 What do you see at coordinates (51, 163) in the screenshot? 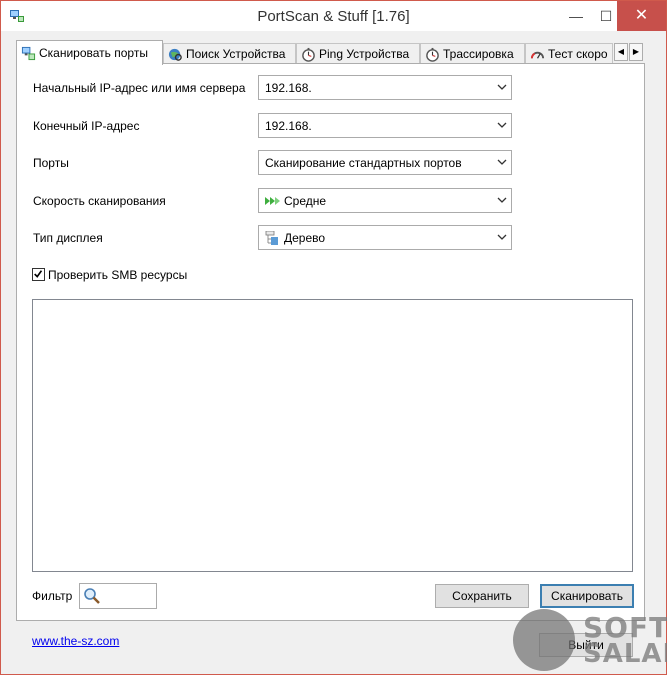
I see `ports-label: Порты` at bounding box center [51, 163].